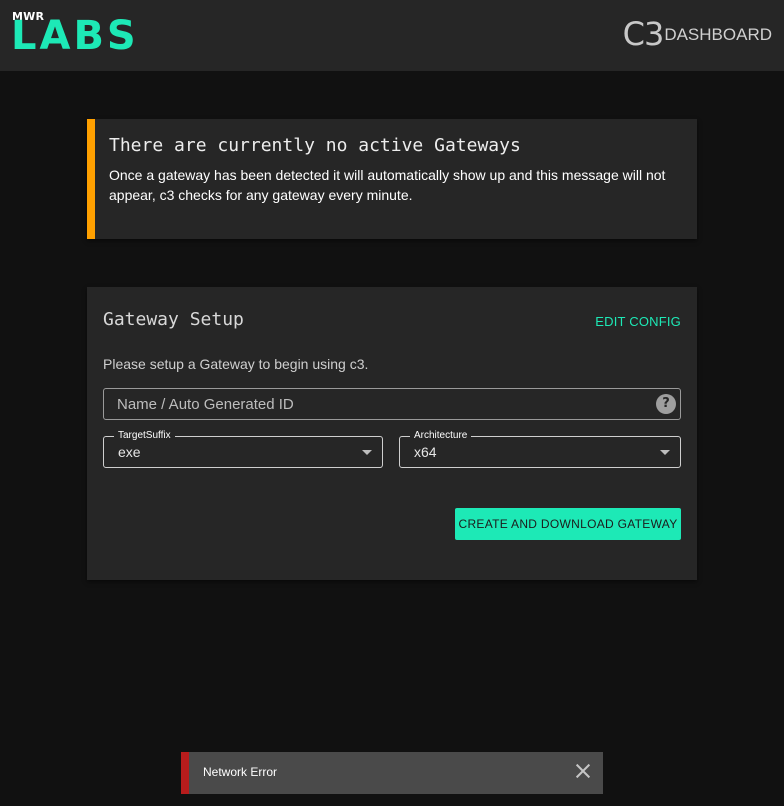 The height and width of the screenshot is (806, 784). Describe the element at coordinates (374, 404) in the screenshot. I see `gateway-name-input` at that location.